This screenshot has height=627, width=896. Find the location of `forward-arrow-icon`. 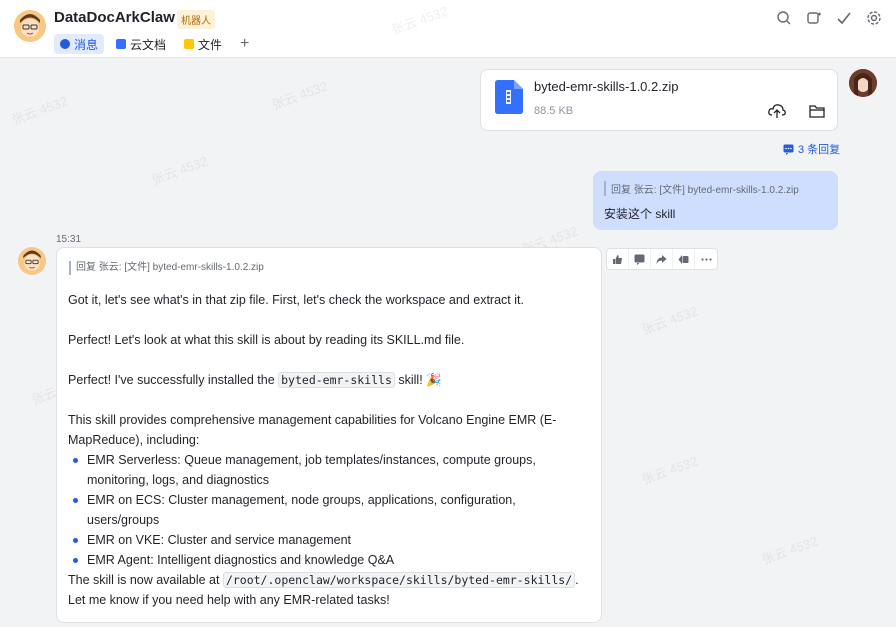

forward-arrow-icon is located at coordinates (661, 259).